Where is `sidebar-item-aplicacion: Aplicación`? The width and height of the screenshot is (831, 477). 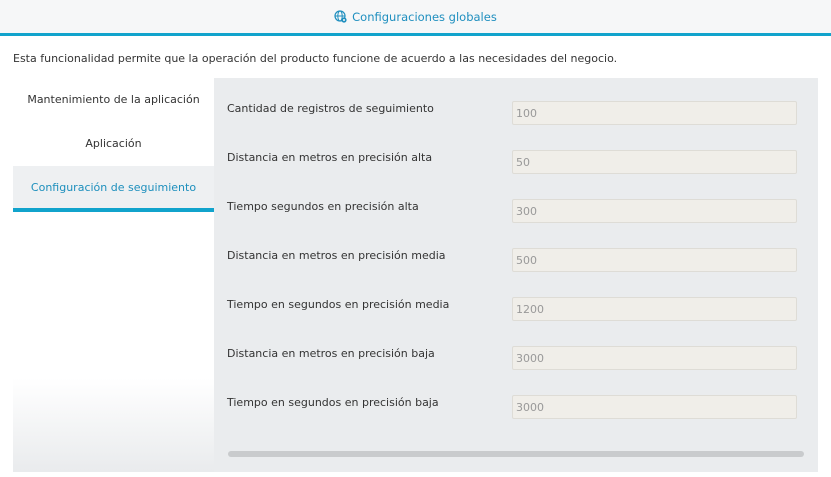 sidebar-item-aplicacion: Aplicación is located at coordinates (113, 144).